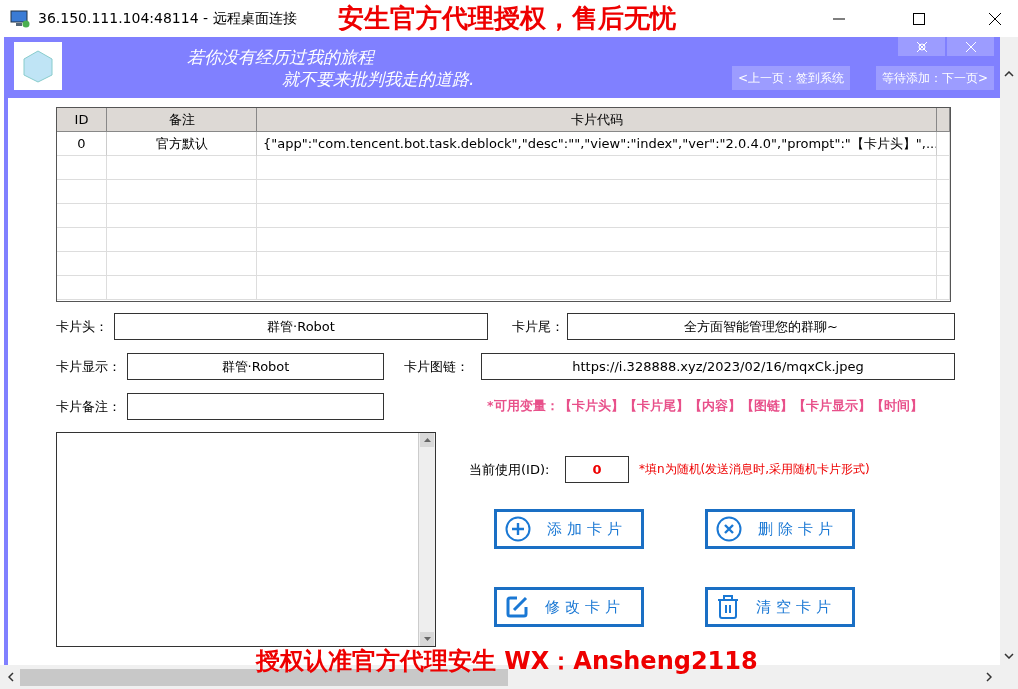 This screenshot has height=689, width=1018. I want to click on scroll-left-icon, so click(11, 677).